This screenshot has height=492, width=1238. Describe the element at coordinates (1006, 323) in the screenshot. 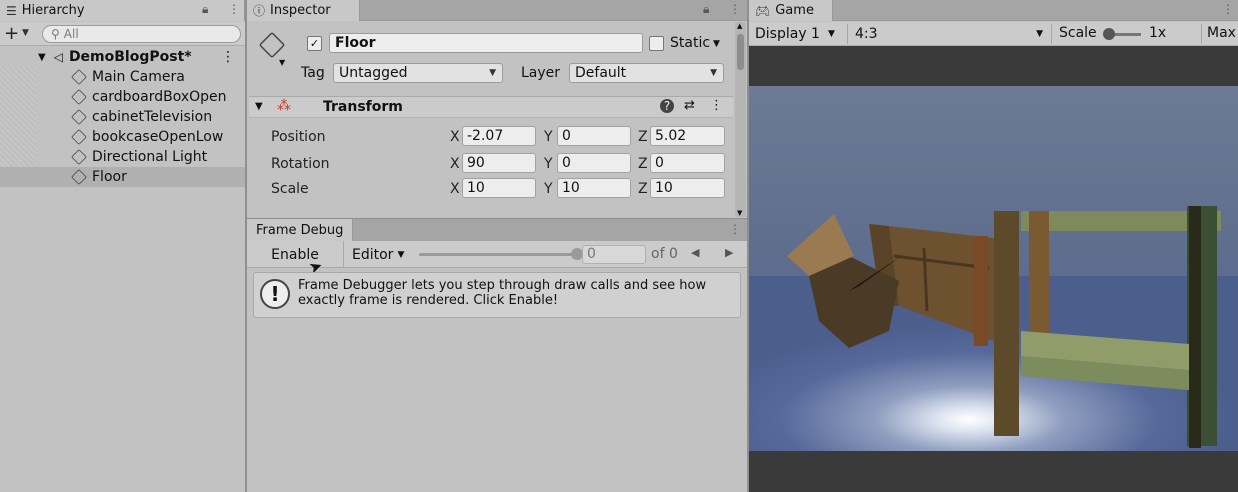

I see `bookcase-open-low` at that location.